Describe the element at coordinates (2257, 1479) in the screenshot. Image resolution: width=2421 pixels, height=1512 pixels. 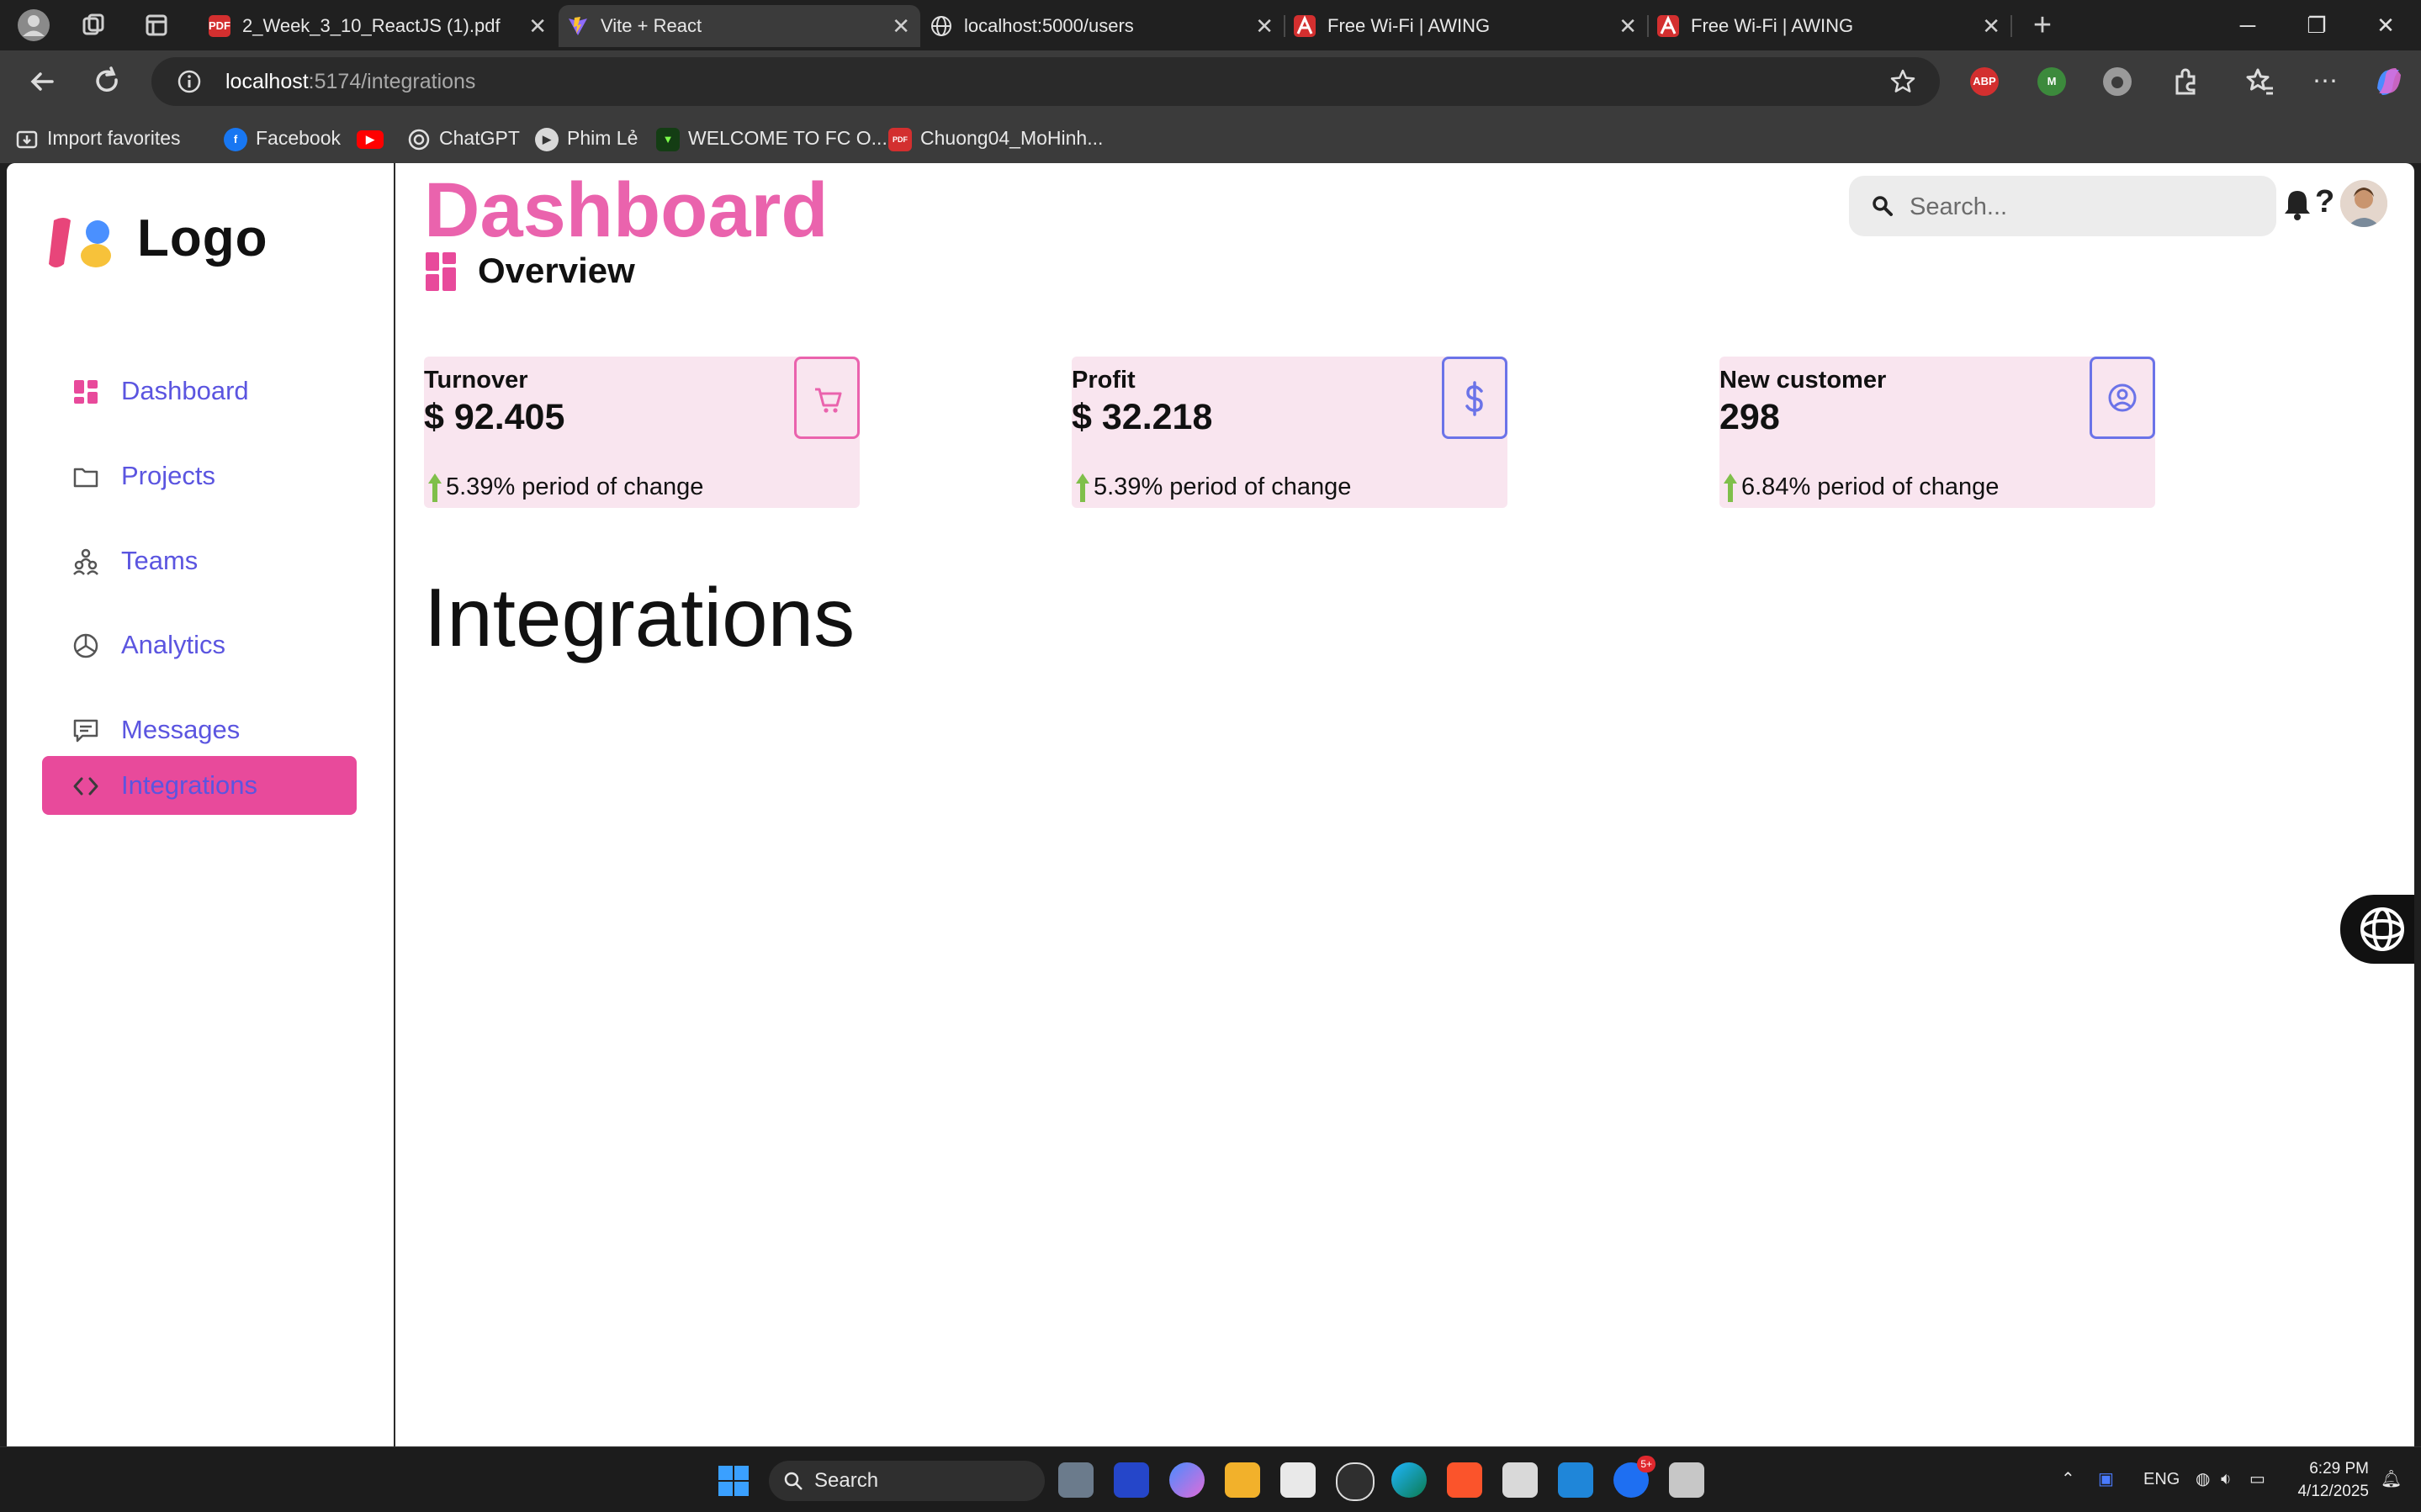
I see `battery-icon: ▭` at that location.